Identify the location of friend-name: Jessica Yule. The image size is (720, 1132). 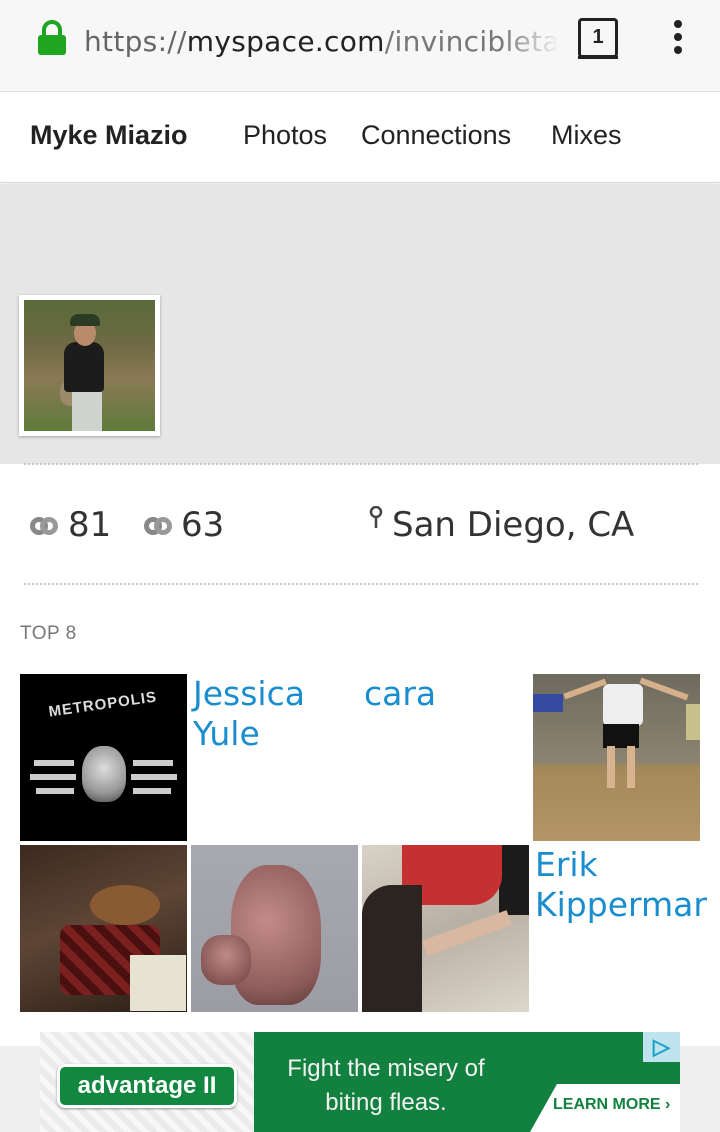
(249, 713).